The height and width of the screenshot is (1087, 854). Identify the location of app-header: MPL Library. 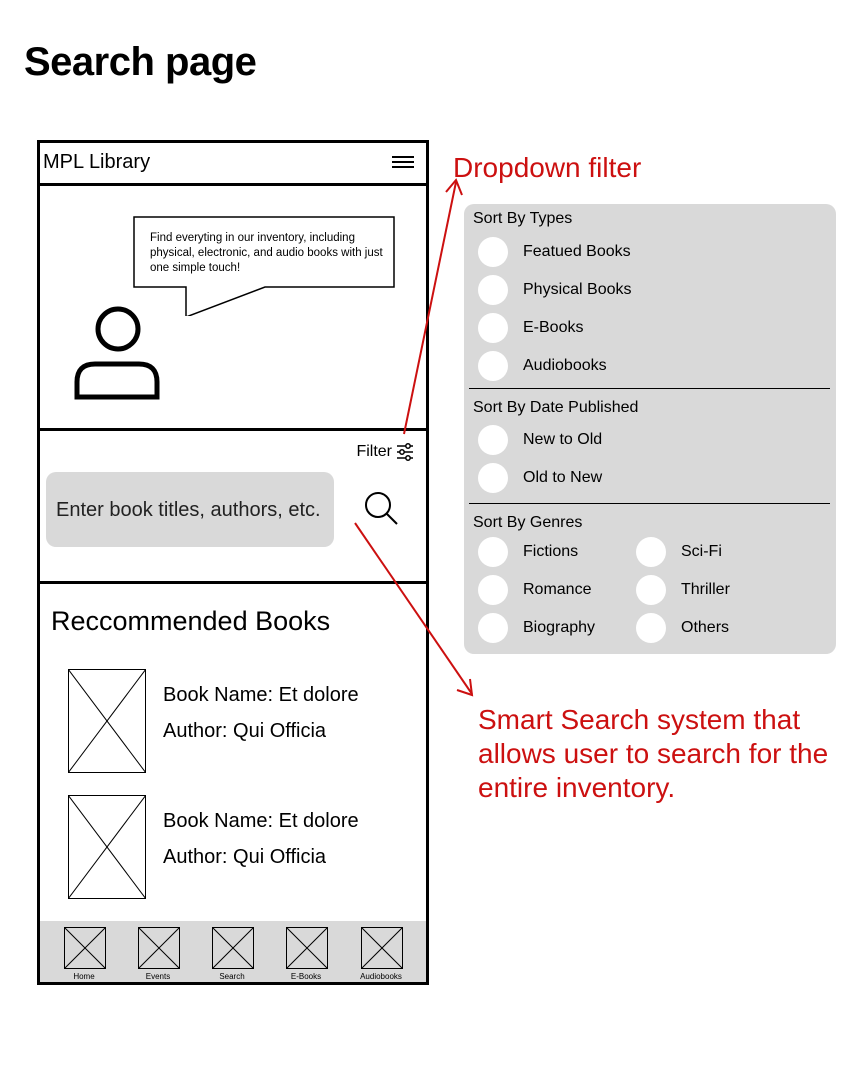
(233, 164).